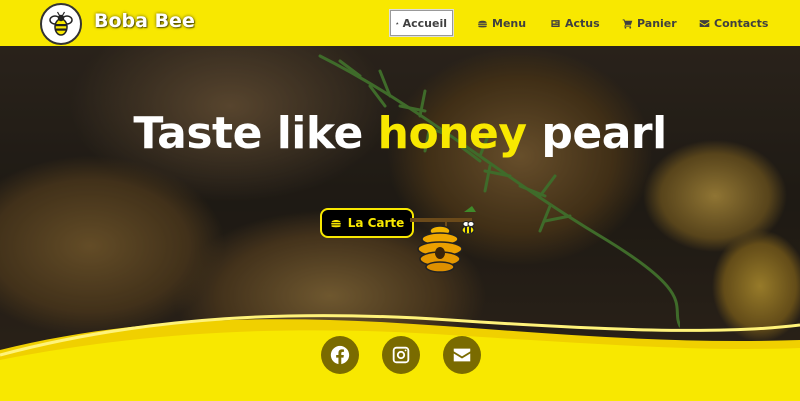 The width and height of the screenshot is (800, 401). Describe the element at coordinates (468, 228) in the screenshot. I see `bee-icon` at that location.